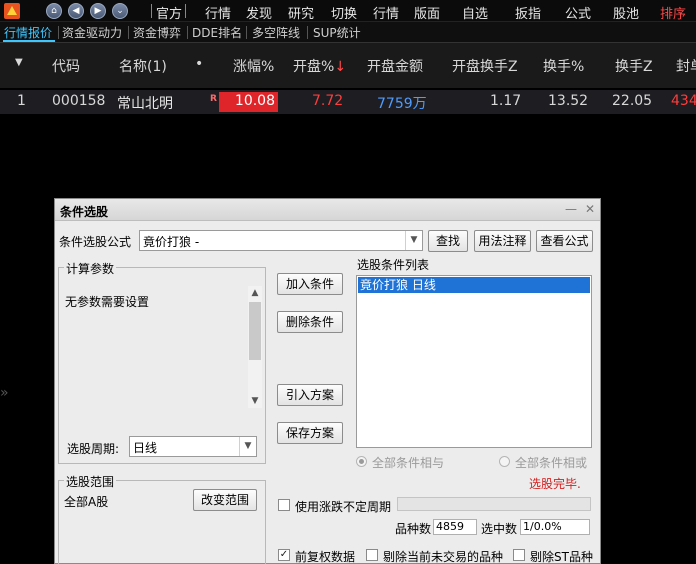 Image resolution: width=696 pixels, height=564 pixels. I want to click on find-button: 查找, so click(448, 241).